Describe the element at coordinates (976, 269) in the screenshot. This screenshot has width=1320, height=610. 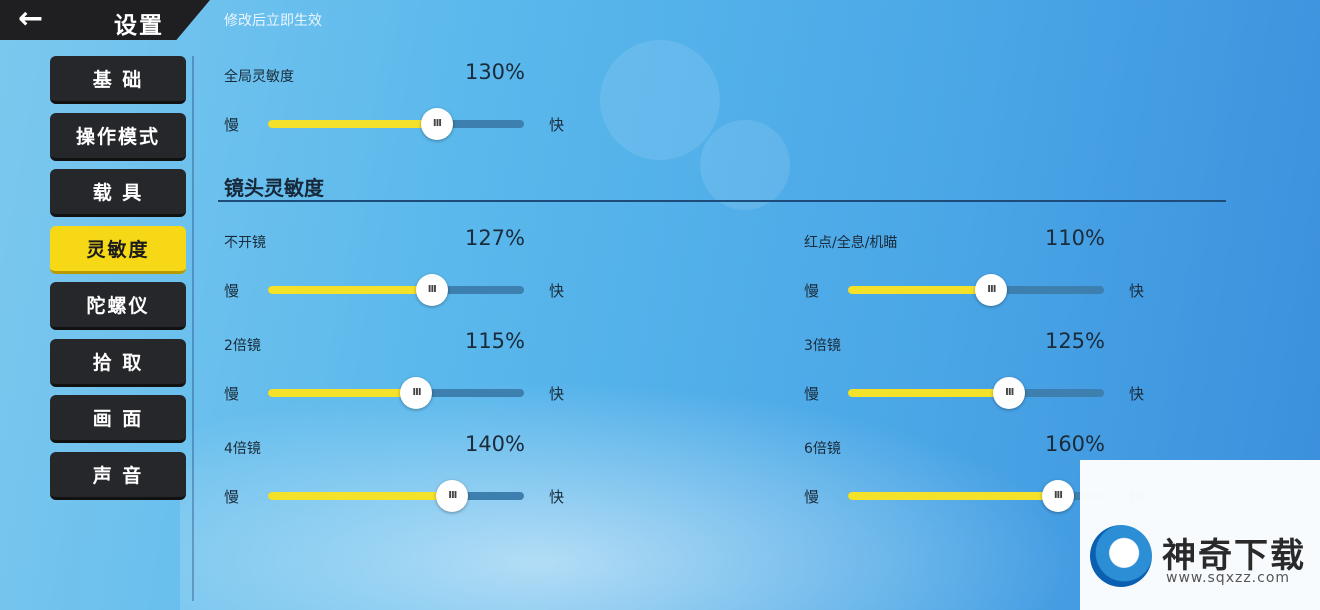
I see `red-dot-slider: 红点/全息/机瞄 110% 慢 III 快` at that location.